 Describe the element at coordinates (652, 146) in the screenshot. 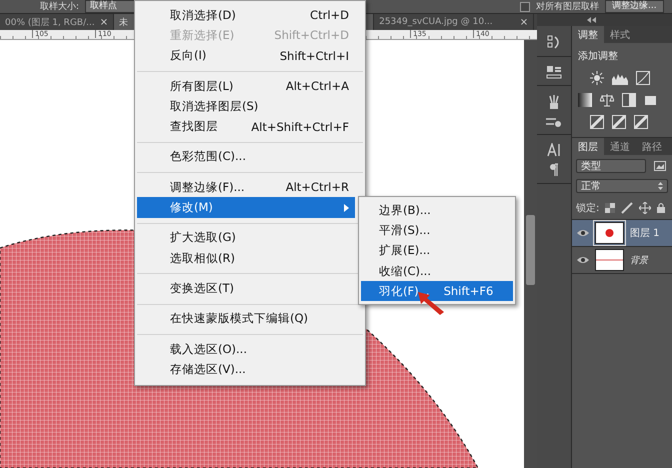

I see `panel-tab: 路径` at that location.